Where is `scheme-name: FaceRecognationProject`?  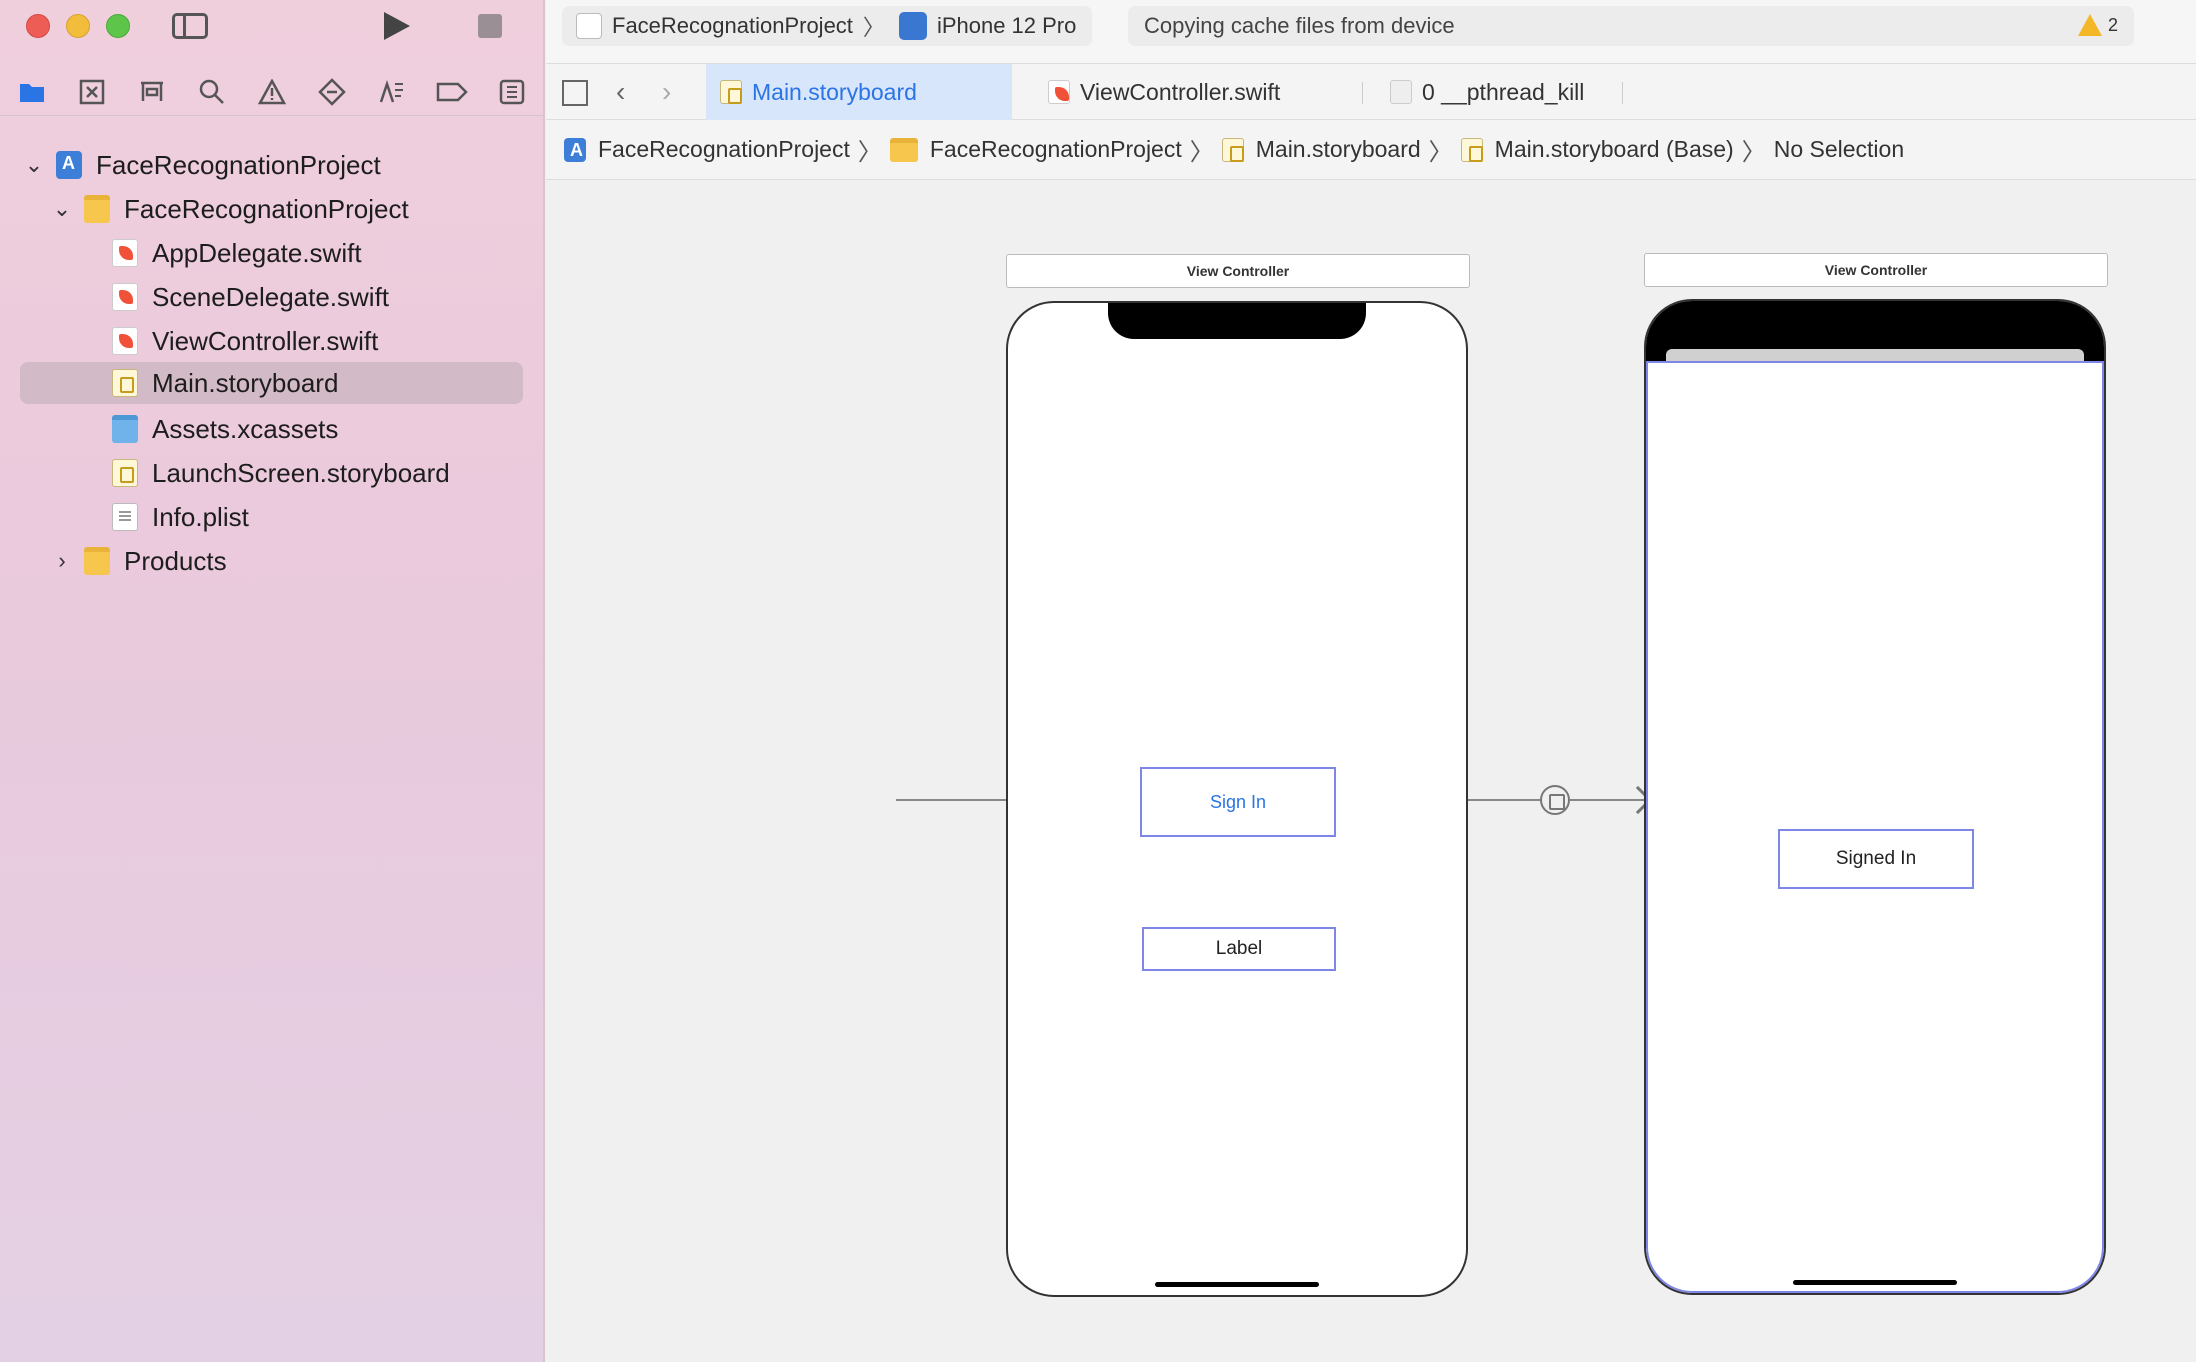 scheme-name: FaceRecognationProject is located at coordinates (732, 25).